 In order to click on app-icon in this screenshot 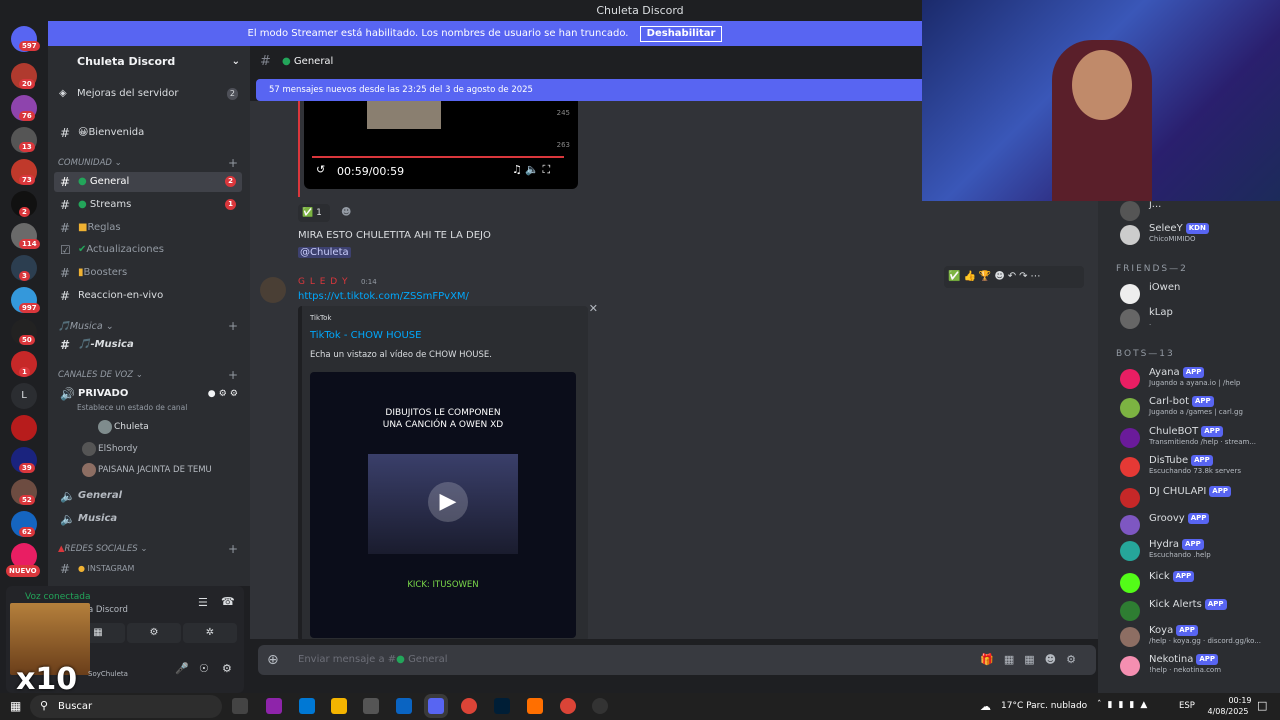, I will do `click(535, 706)`.